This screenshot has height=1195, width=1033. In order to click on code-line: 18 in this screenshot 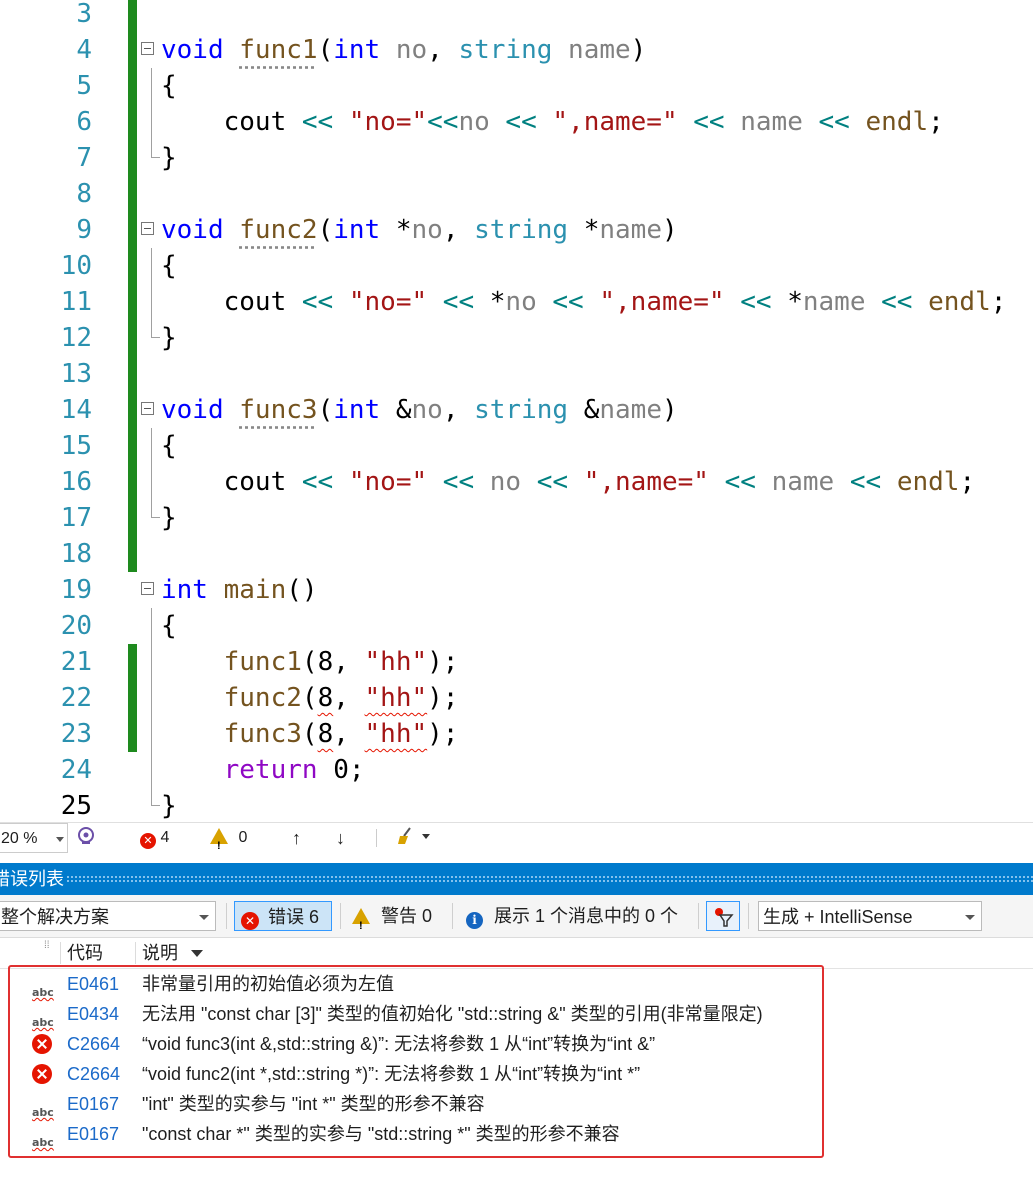, I will do `click(516, 554)`.